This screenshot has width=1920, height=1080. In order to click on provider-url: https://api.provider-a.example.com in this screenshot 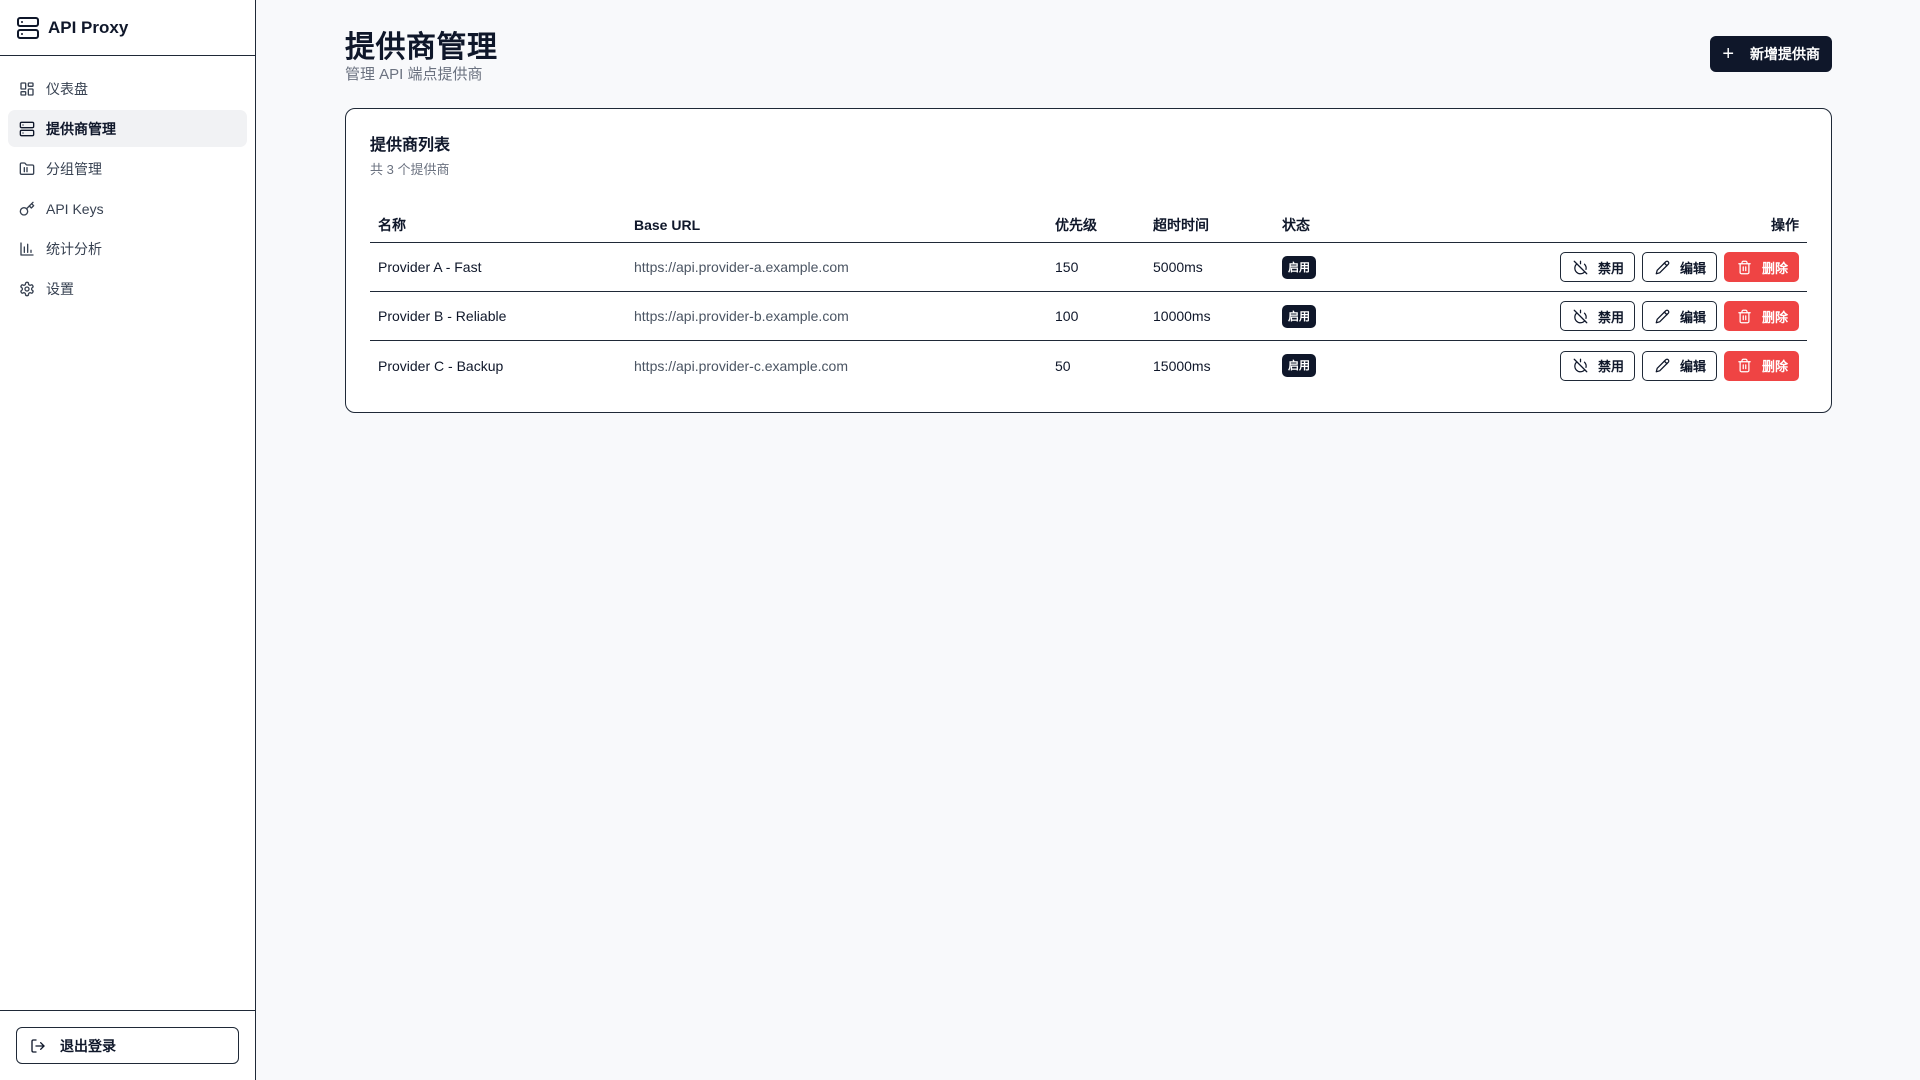, I will do `click(741, 267)`.